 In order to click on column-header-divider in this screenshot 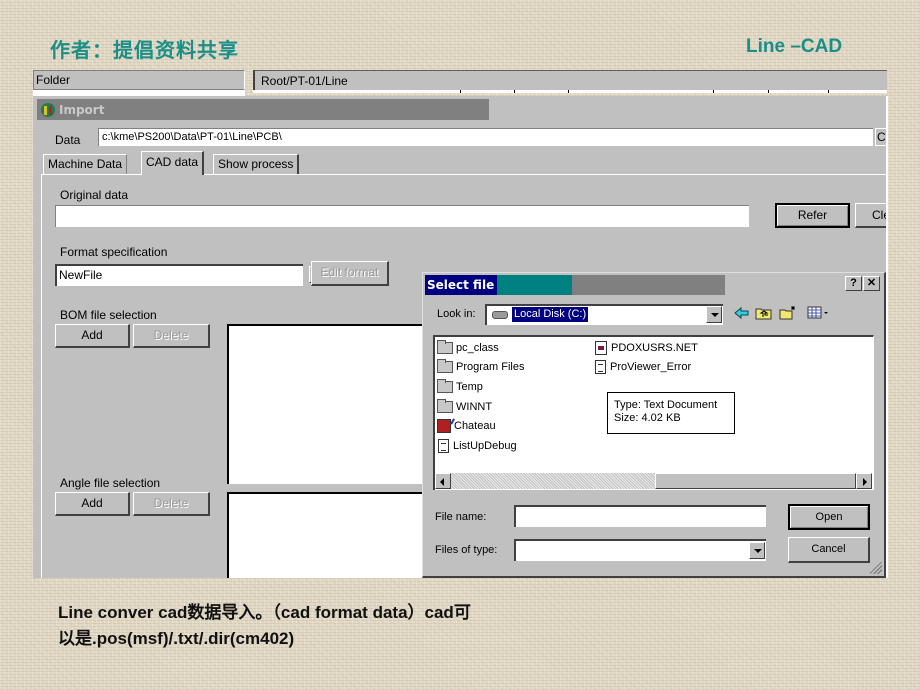, I will do `click(570, 91)`.